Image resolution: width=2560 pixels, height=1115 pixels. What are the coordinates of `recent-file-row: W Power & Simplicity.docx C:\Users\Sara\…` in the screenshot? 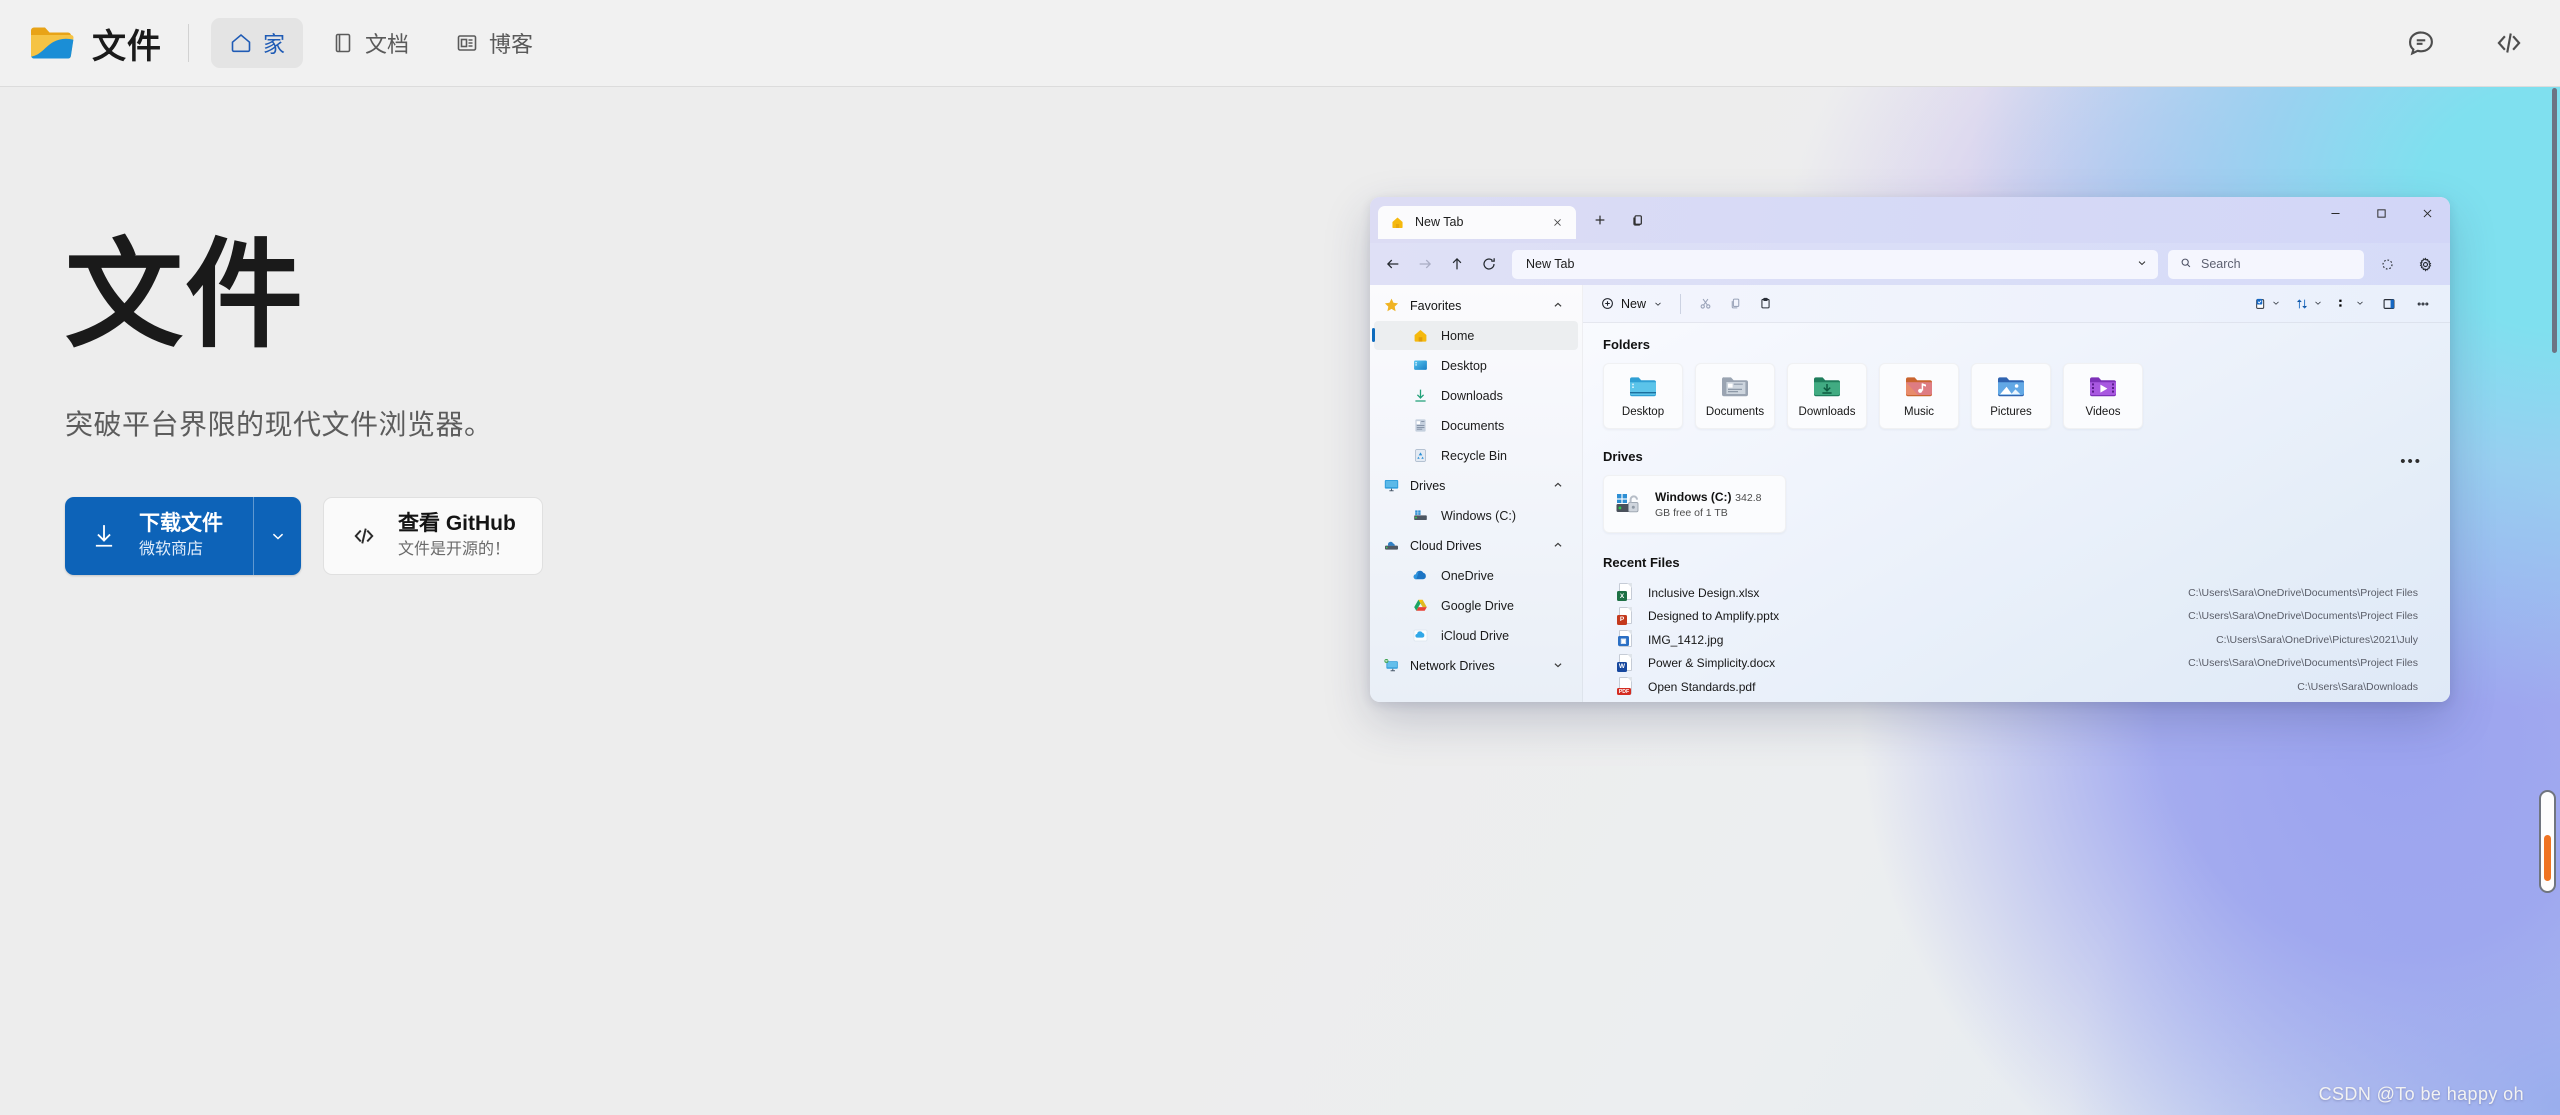 It's located at (2015, 664).